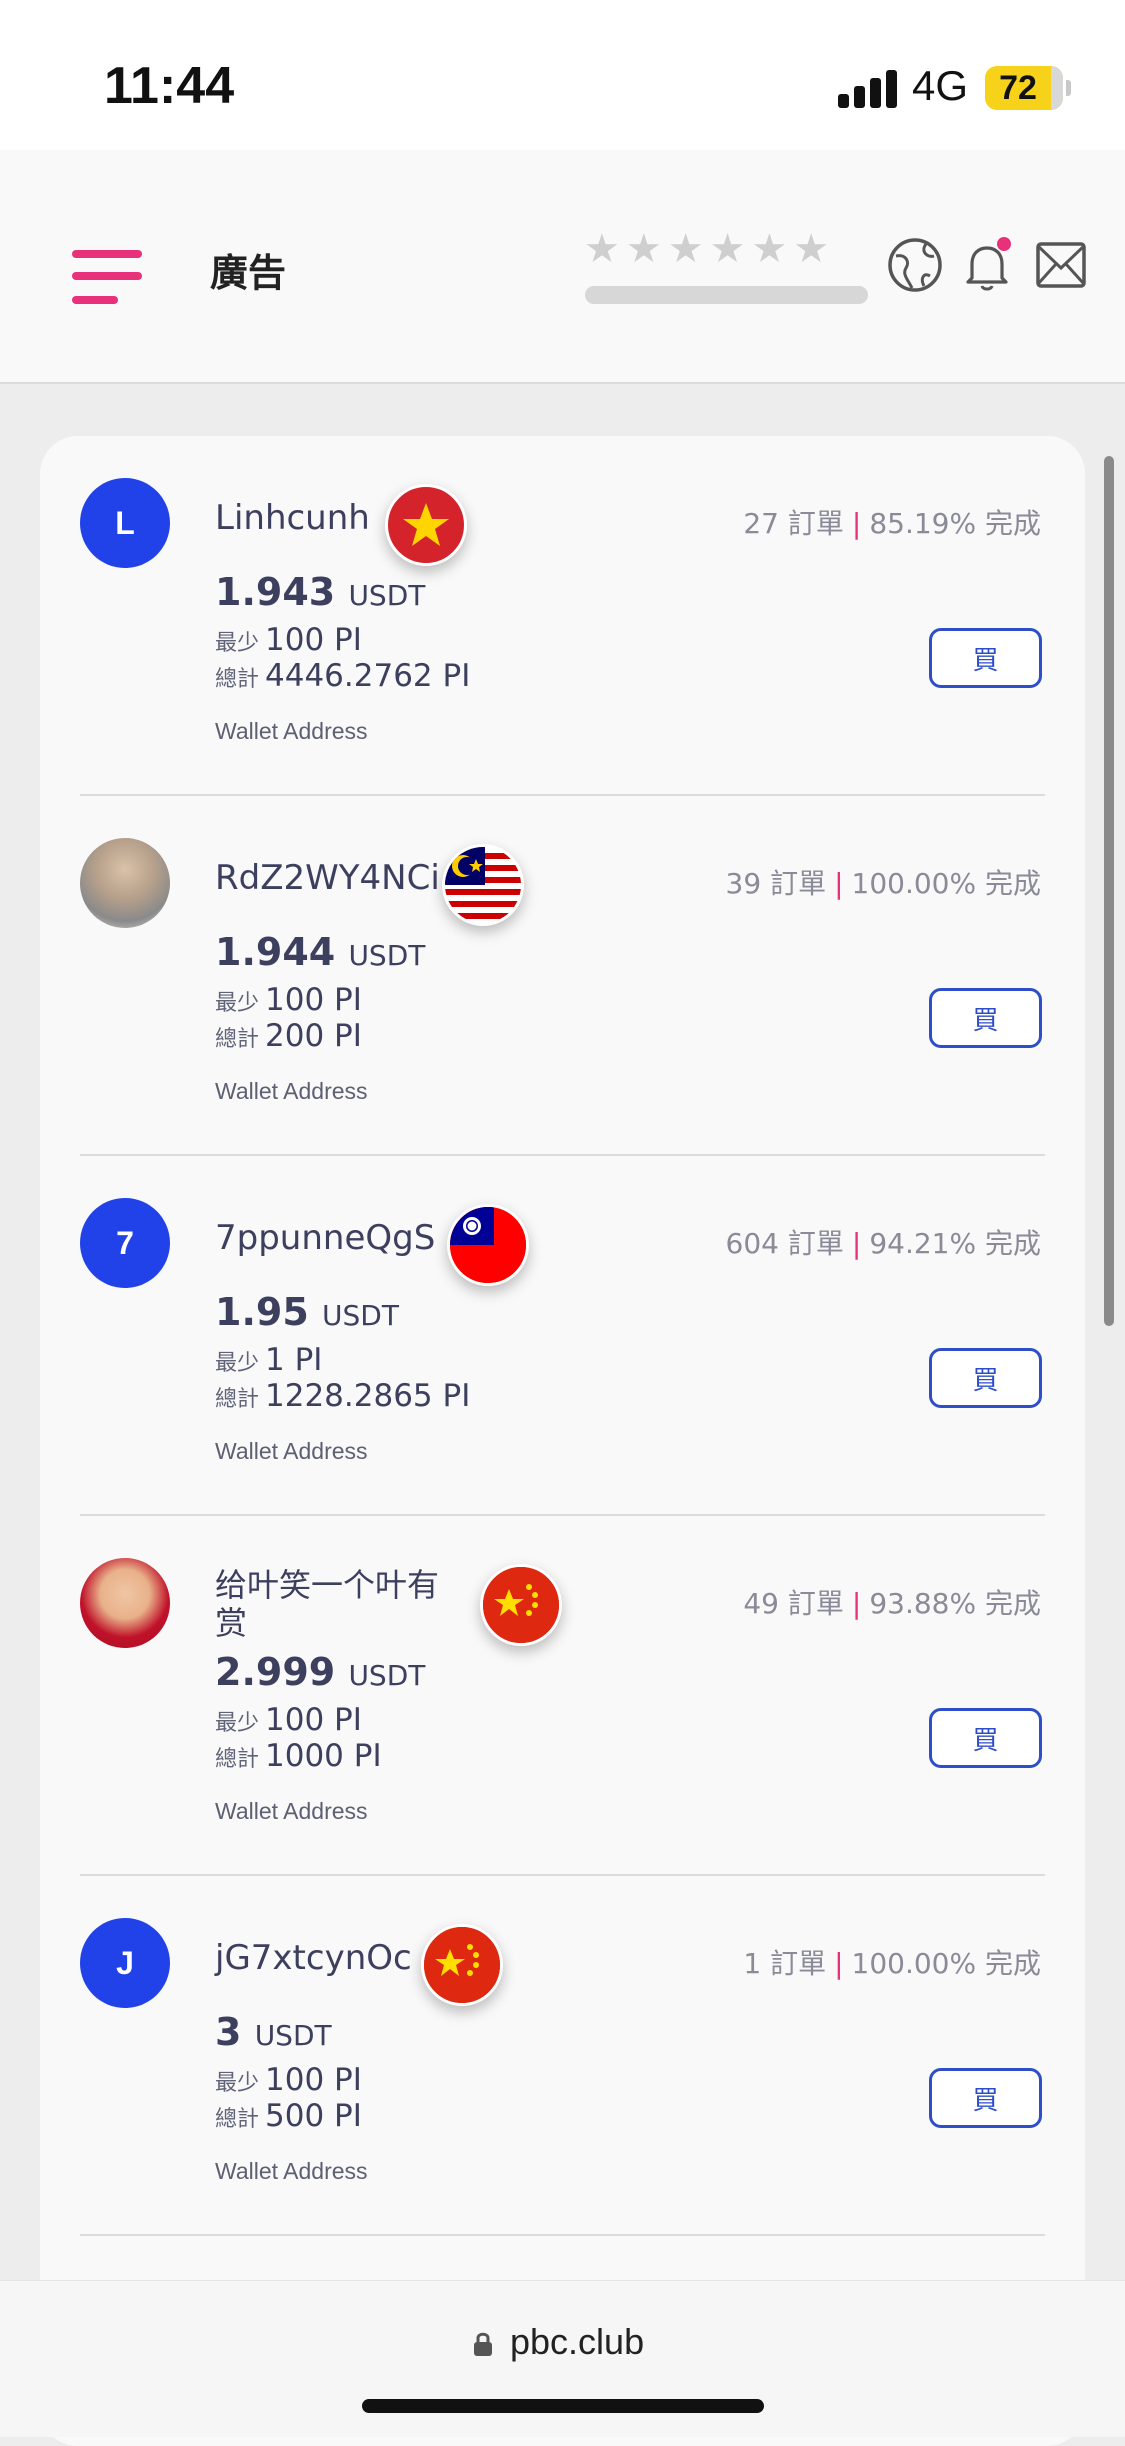 Image resolution: width=1125 pixels, height=2446 pixels. I want to click on avatar: J, so click(125, 1963).